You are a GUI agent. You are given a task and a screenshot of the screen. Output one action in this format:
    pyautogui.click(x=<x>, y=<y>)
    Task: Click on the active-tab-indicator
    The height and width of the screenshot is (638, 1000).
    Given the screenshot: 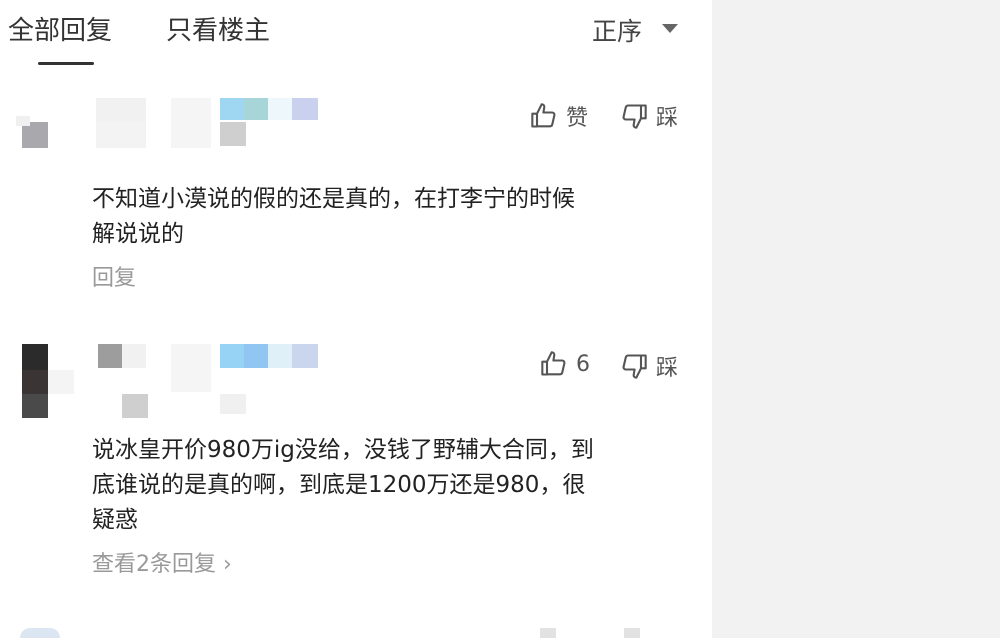 What is the action you would take?
    pyautogui.click(x=66, y=63)
    